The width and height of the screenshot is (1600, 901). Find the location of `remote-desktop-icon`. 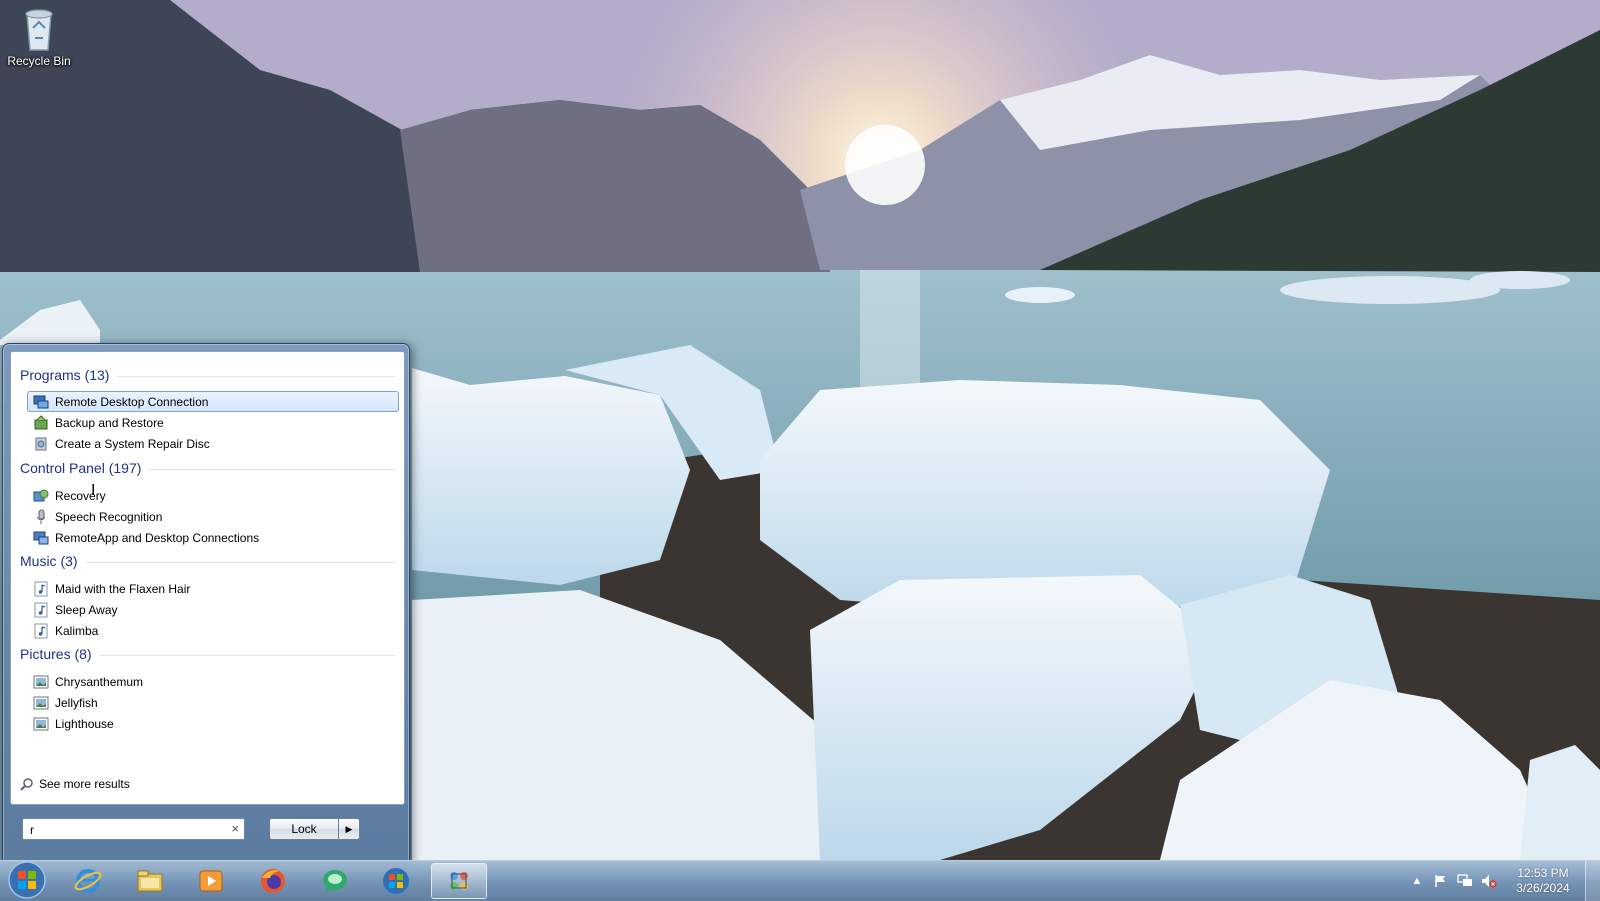

remote-desktop-icon is located at coordinates (41, 401).